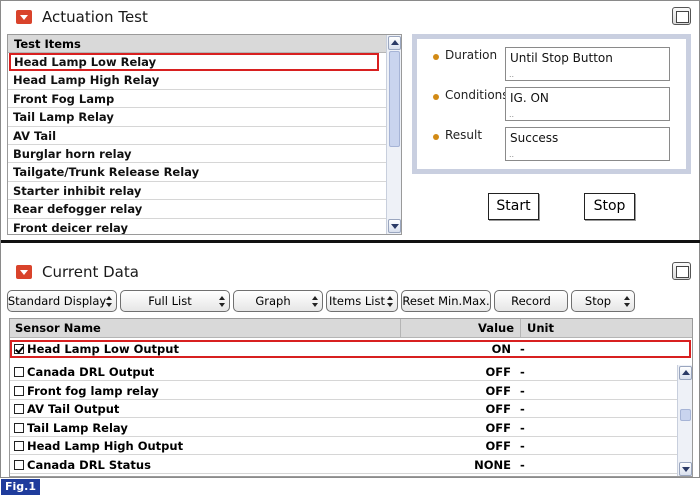 The width and height of the screenshot is (700, 495). Describe the element at coordinates (344, 465) in the screenshot. I see `table-row: Canada DRL Status NONE -` at that location.